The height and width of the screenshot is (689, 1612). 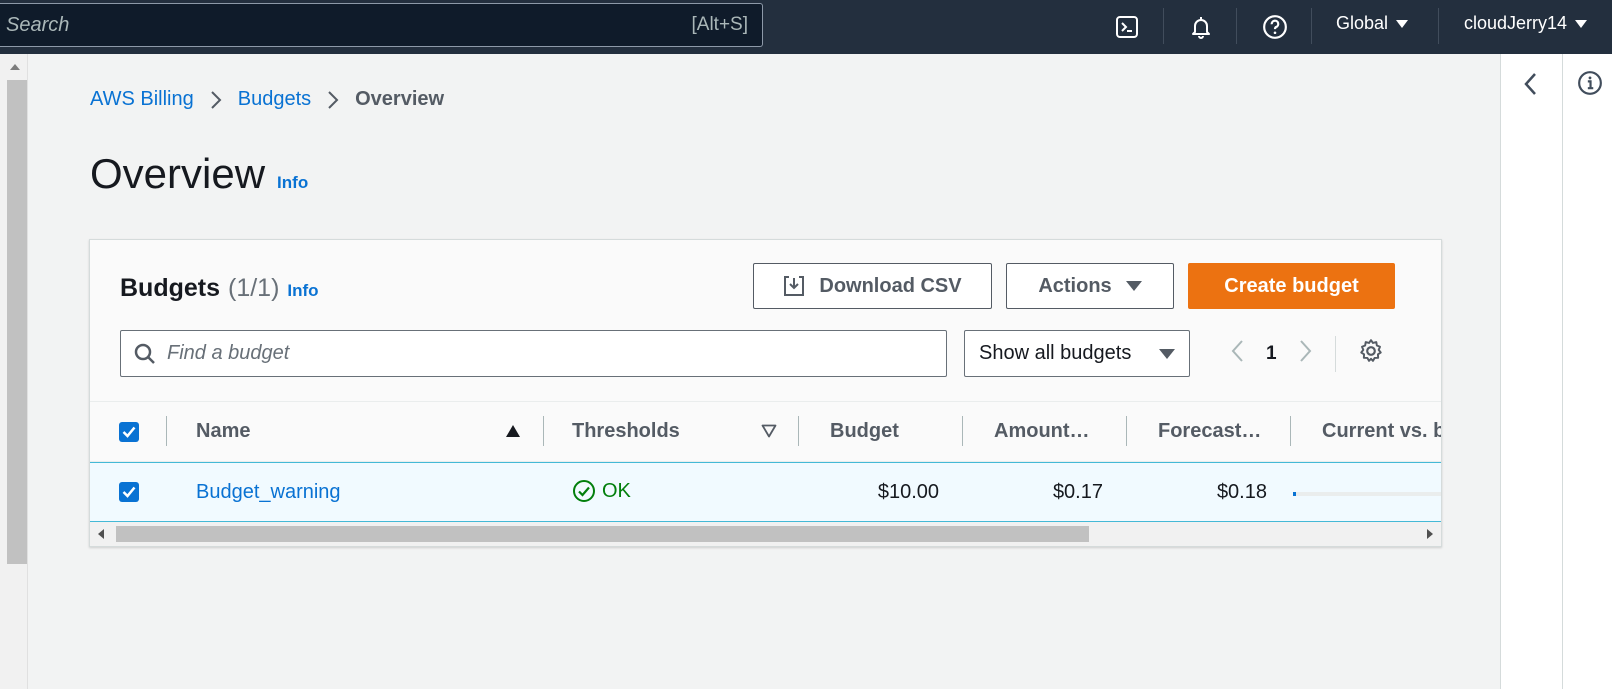 I want to click on find-budget-input, so click(x=547, y=353).